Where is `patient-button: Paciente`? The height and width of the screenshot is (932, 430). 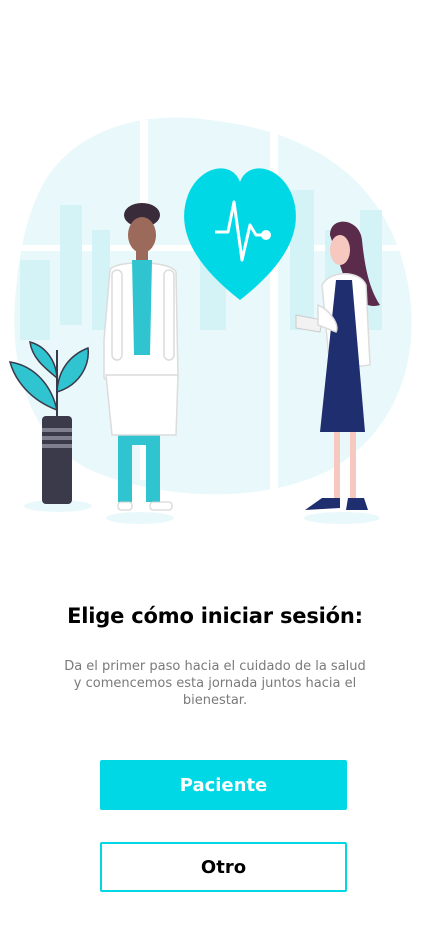
patient-button: Paciente is located at coordinates (223, 785).